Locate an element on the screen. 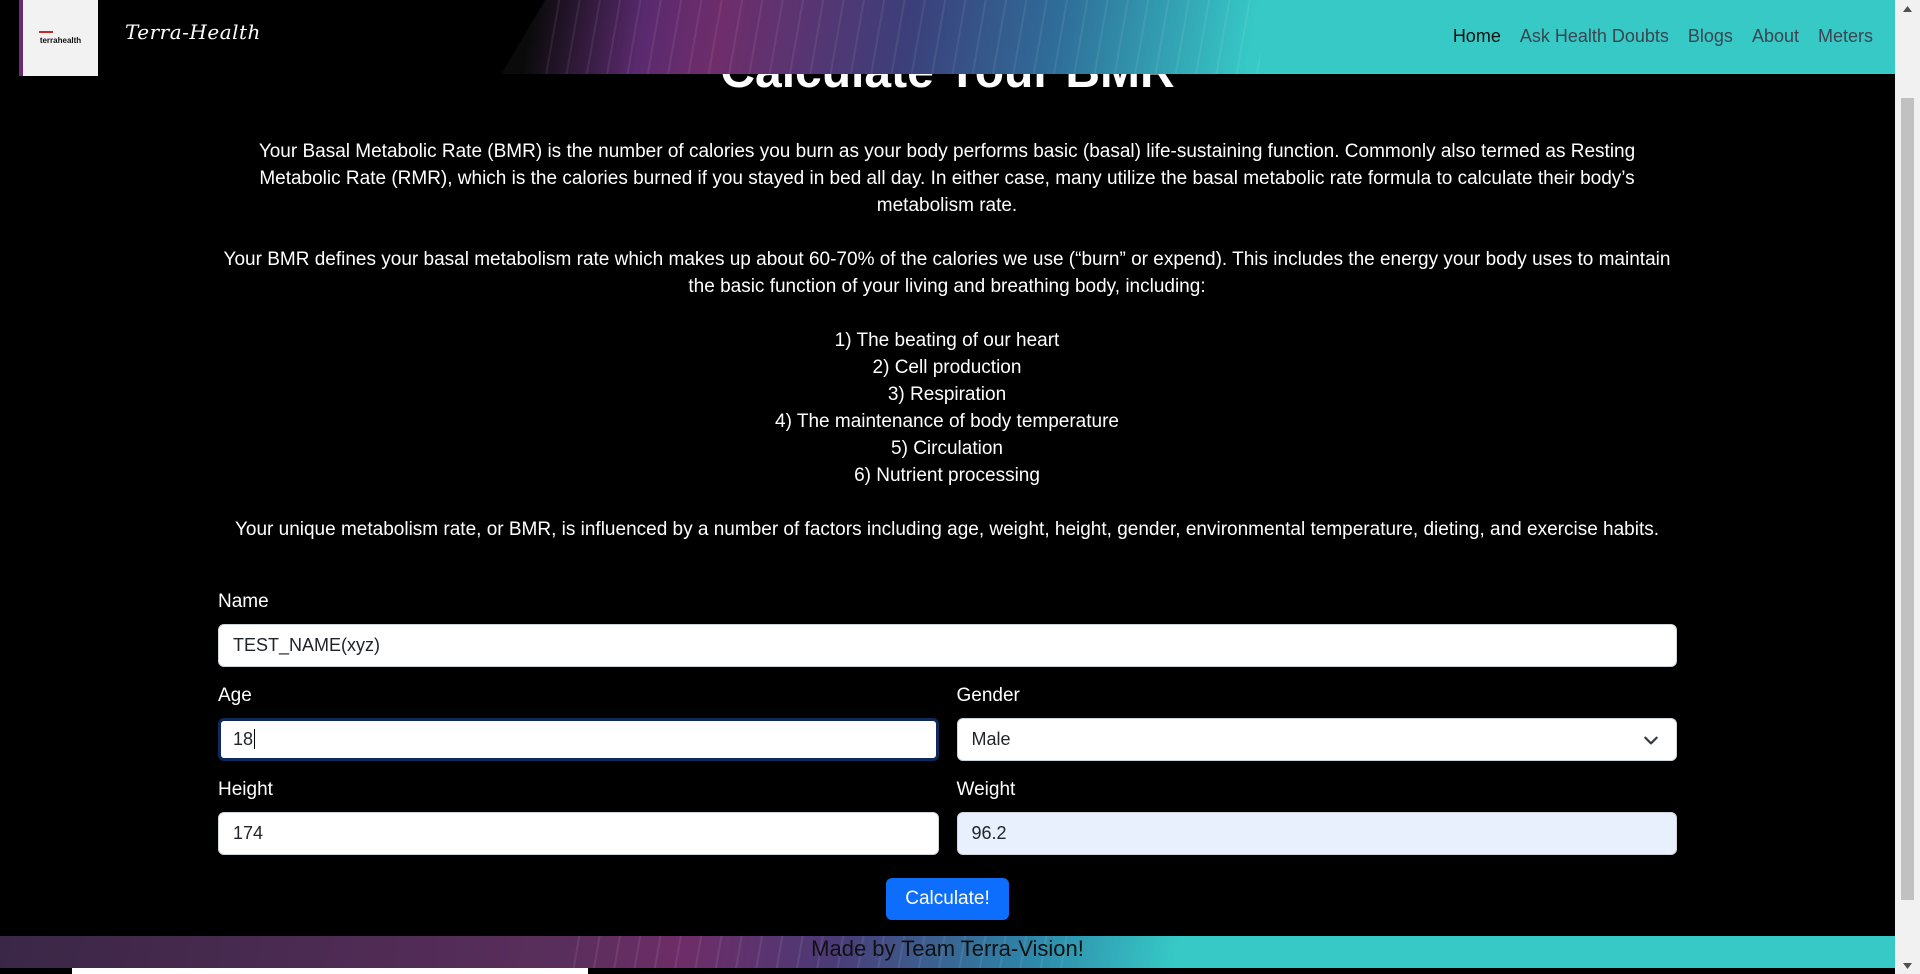 Image resolution: width=1920 pixels, height=974 pixels. bottom-strip is located at coordinates (947, 971).